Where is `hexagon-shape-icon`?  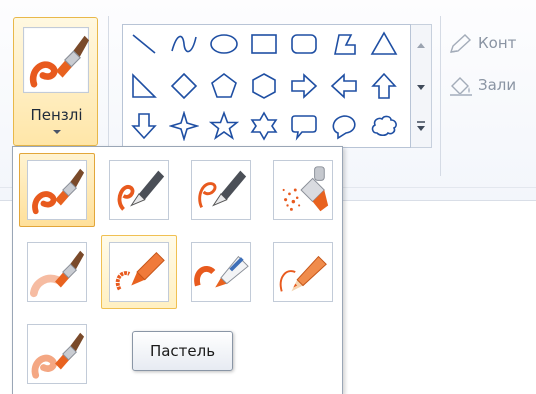 hexagon-shape-icon is located at coordinates (264, 86).